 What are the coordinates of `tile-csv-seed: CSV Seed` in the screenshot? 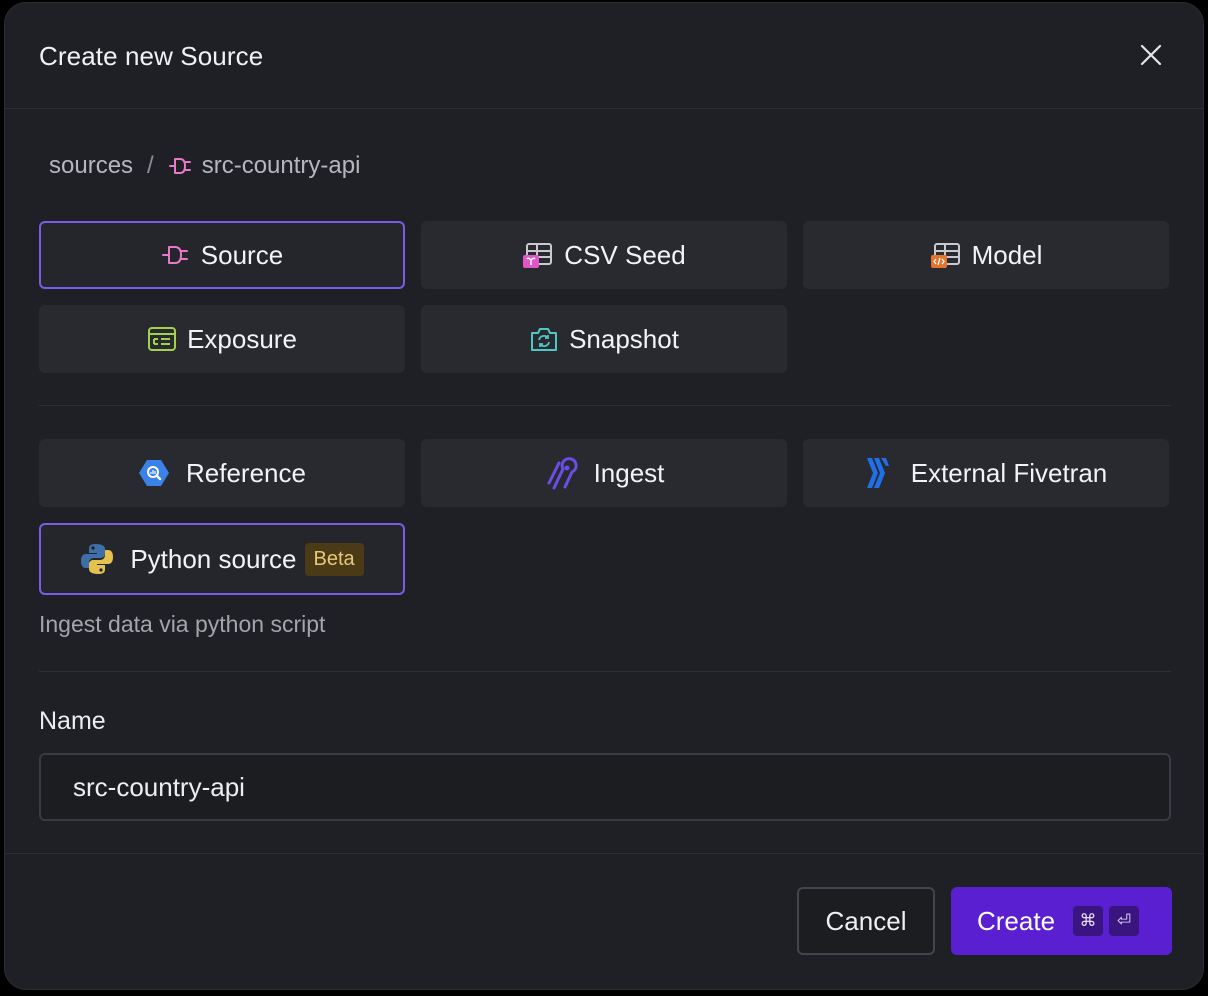 It's located at (604, 255).